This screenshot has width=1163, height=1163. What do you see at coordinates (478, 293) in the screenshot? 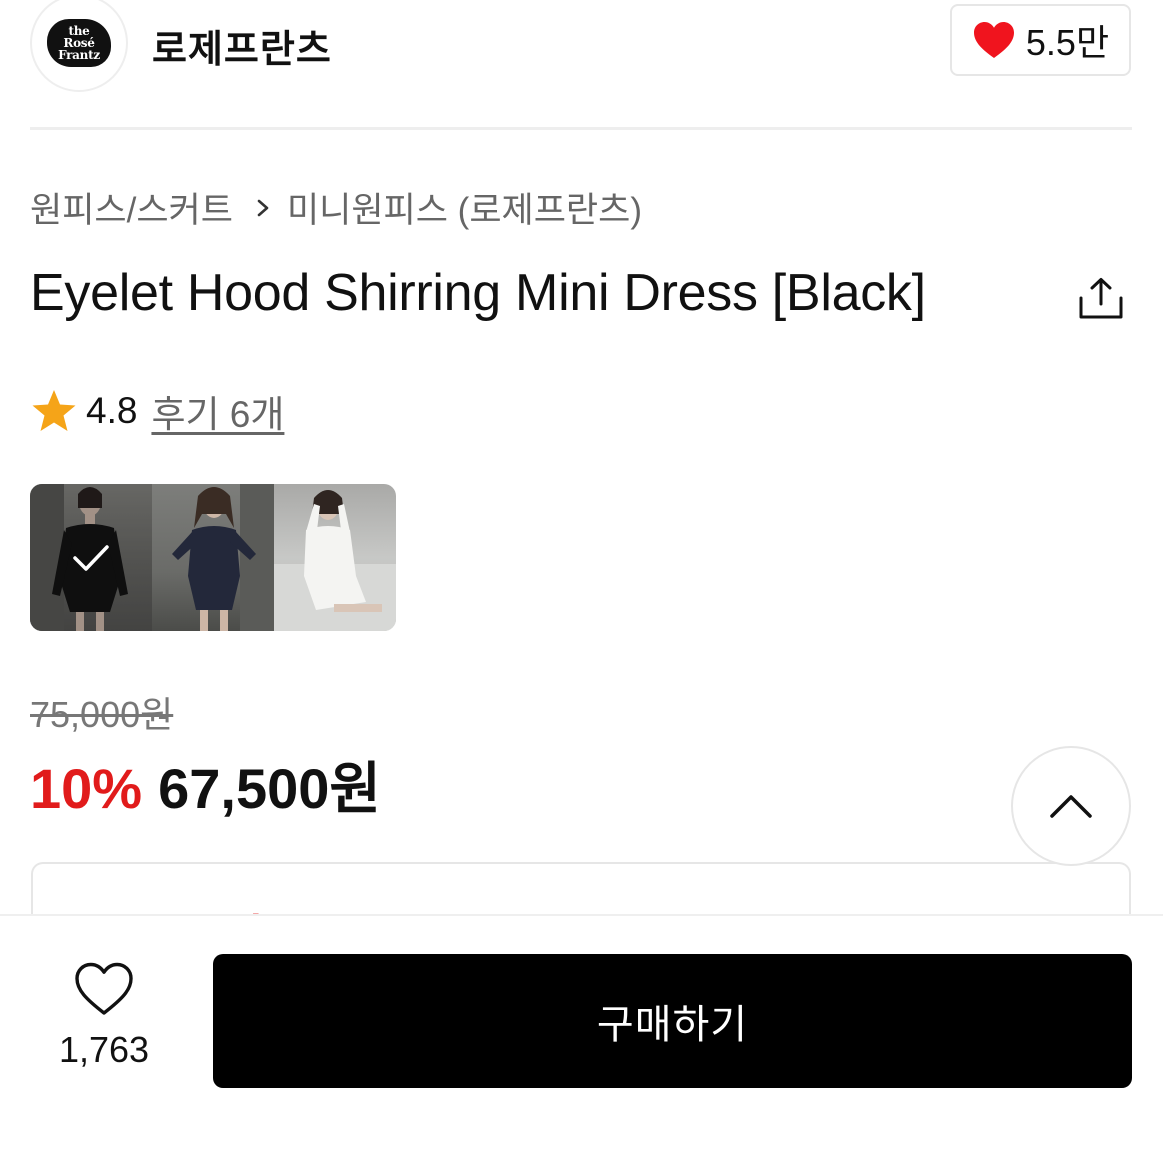
I see `product-title: Eyelet Hood Shirring Mini Dress [Black]` at bounding box center [478, 293].